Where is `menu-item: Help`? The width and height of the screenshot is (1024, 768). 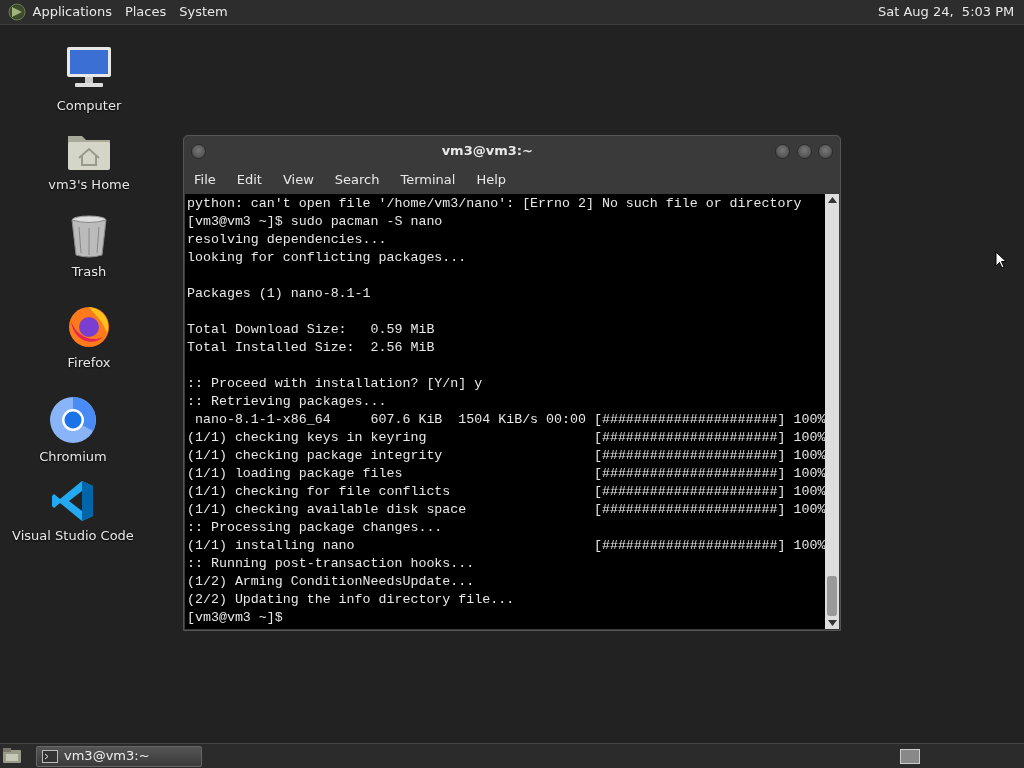
menu-item: Help is located at coordinates (481, 180).